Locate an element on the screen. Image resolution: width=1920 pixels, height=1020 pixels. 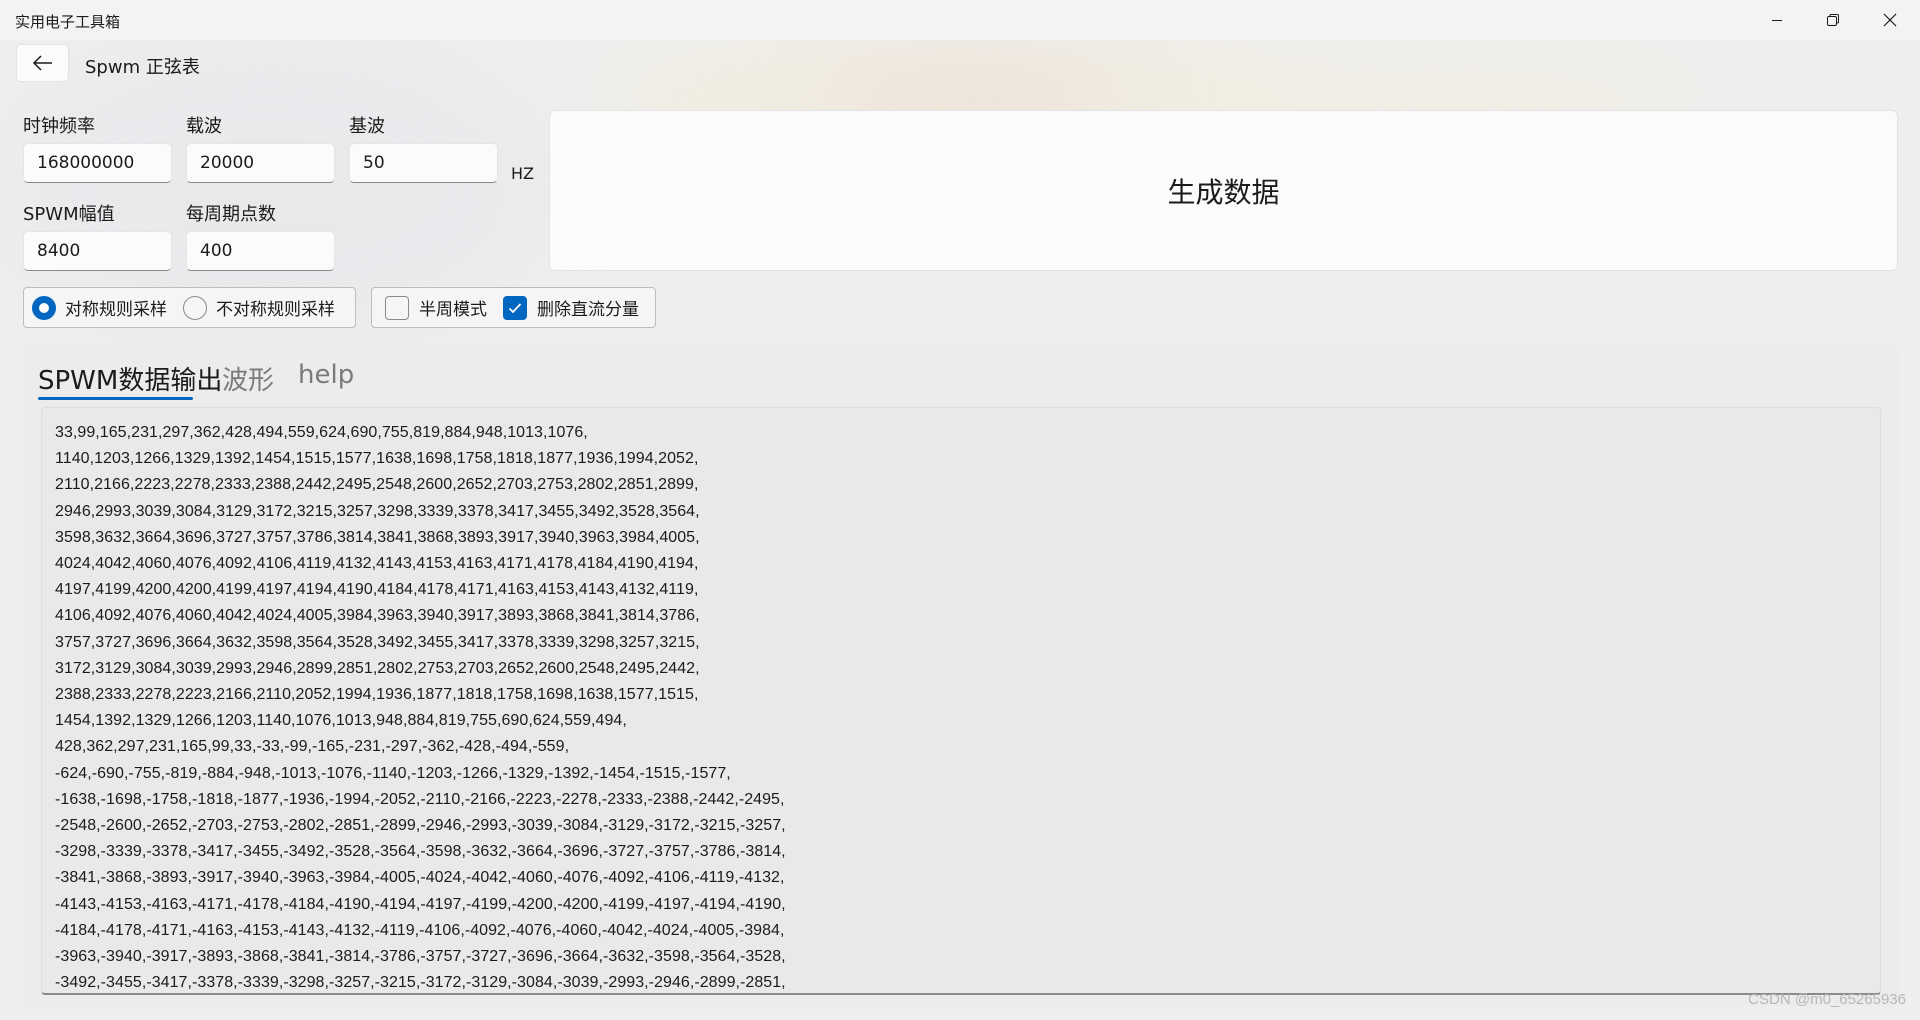
tab-help: help is located at coordinates (326, 375).